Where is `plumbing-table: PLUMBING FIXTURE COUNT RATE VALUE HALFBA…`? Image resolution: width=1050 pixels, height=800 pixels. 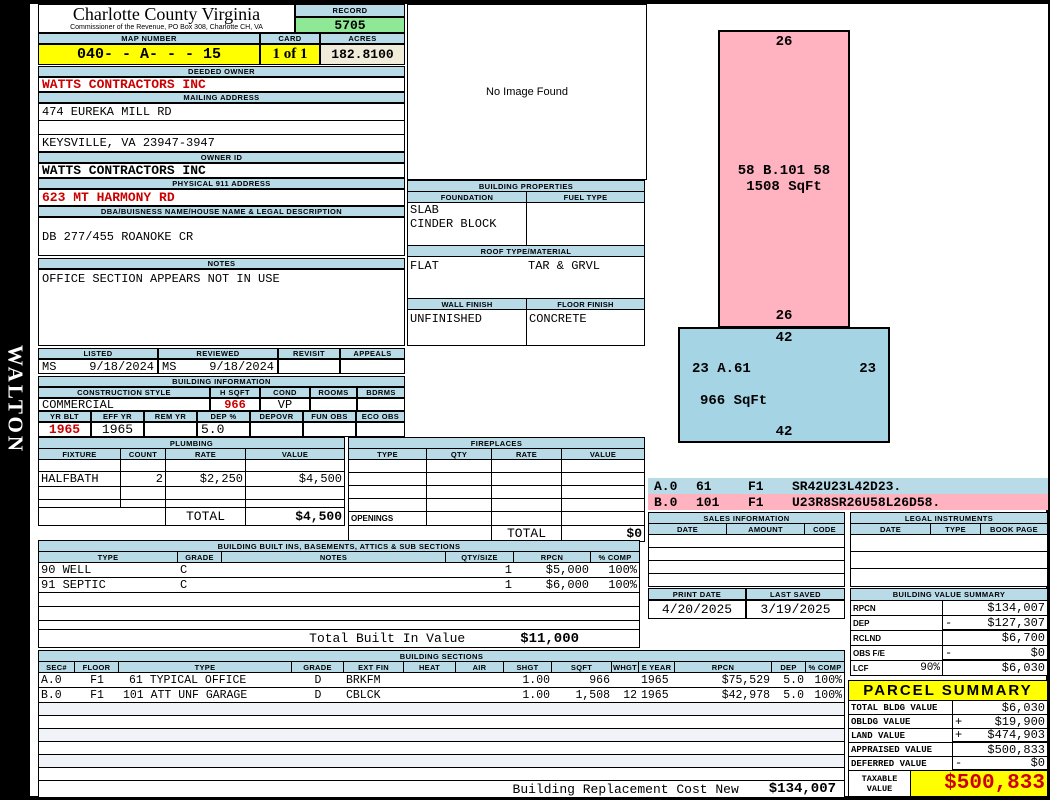
plumbing-table: PLUMBING FIXTURE COUNT RATE VALUE HALFBA… is located at coordinates (191, 481).